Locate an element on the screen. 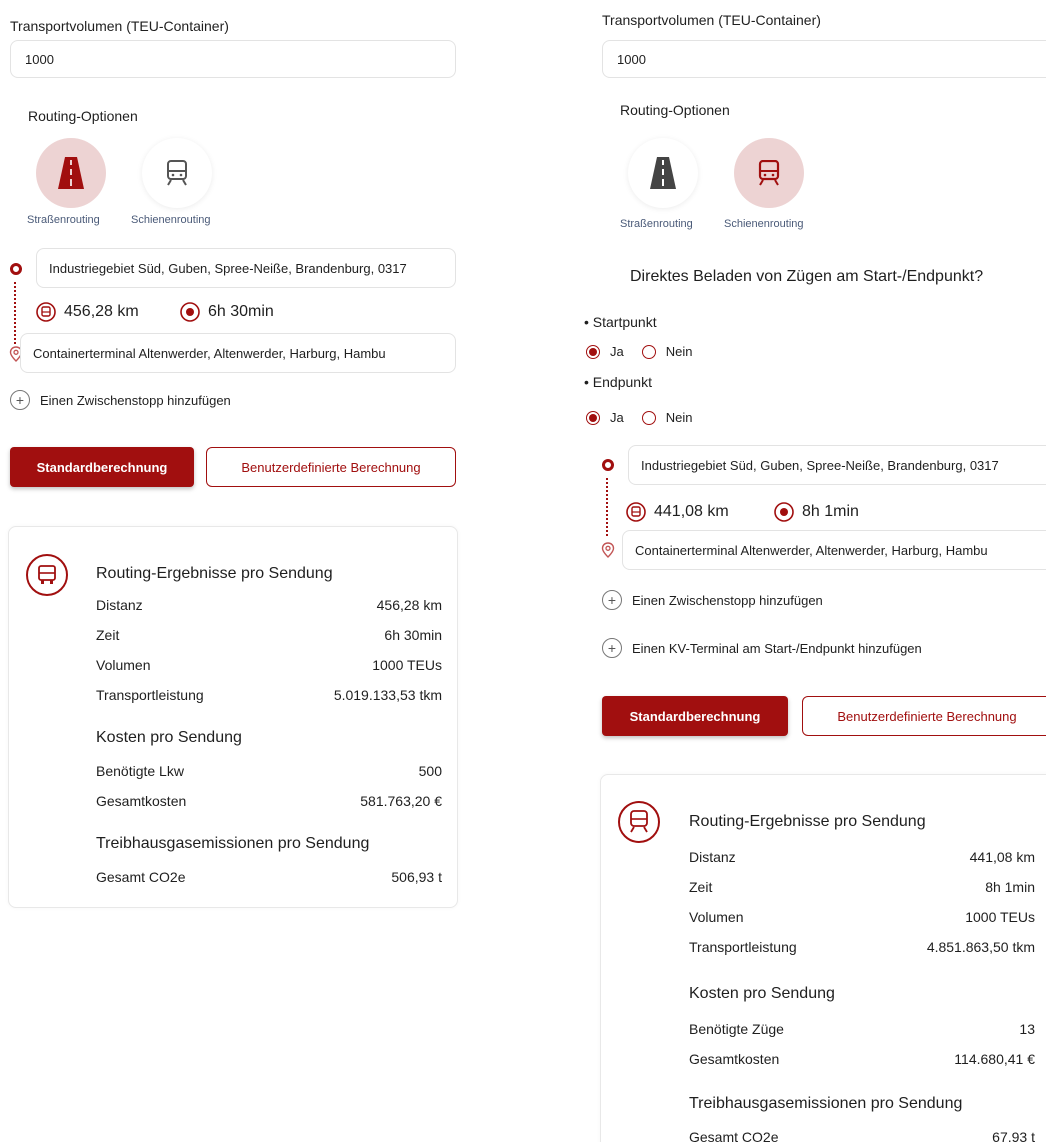 Image resolution: width=1046 pixels, height=1142 pixels. cost-row: Benötigte Züge 13 is located at coordinates (862, 1029).